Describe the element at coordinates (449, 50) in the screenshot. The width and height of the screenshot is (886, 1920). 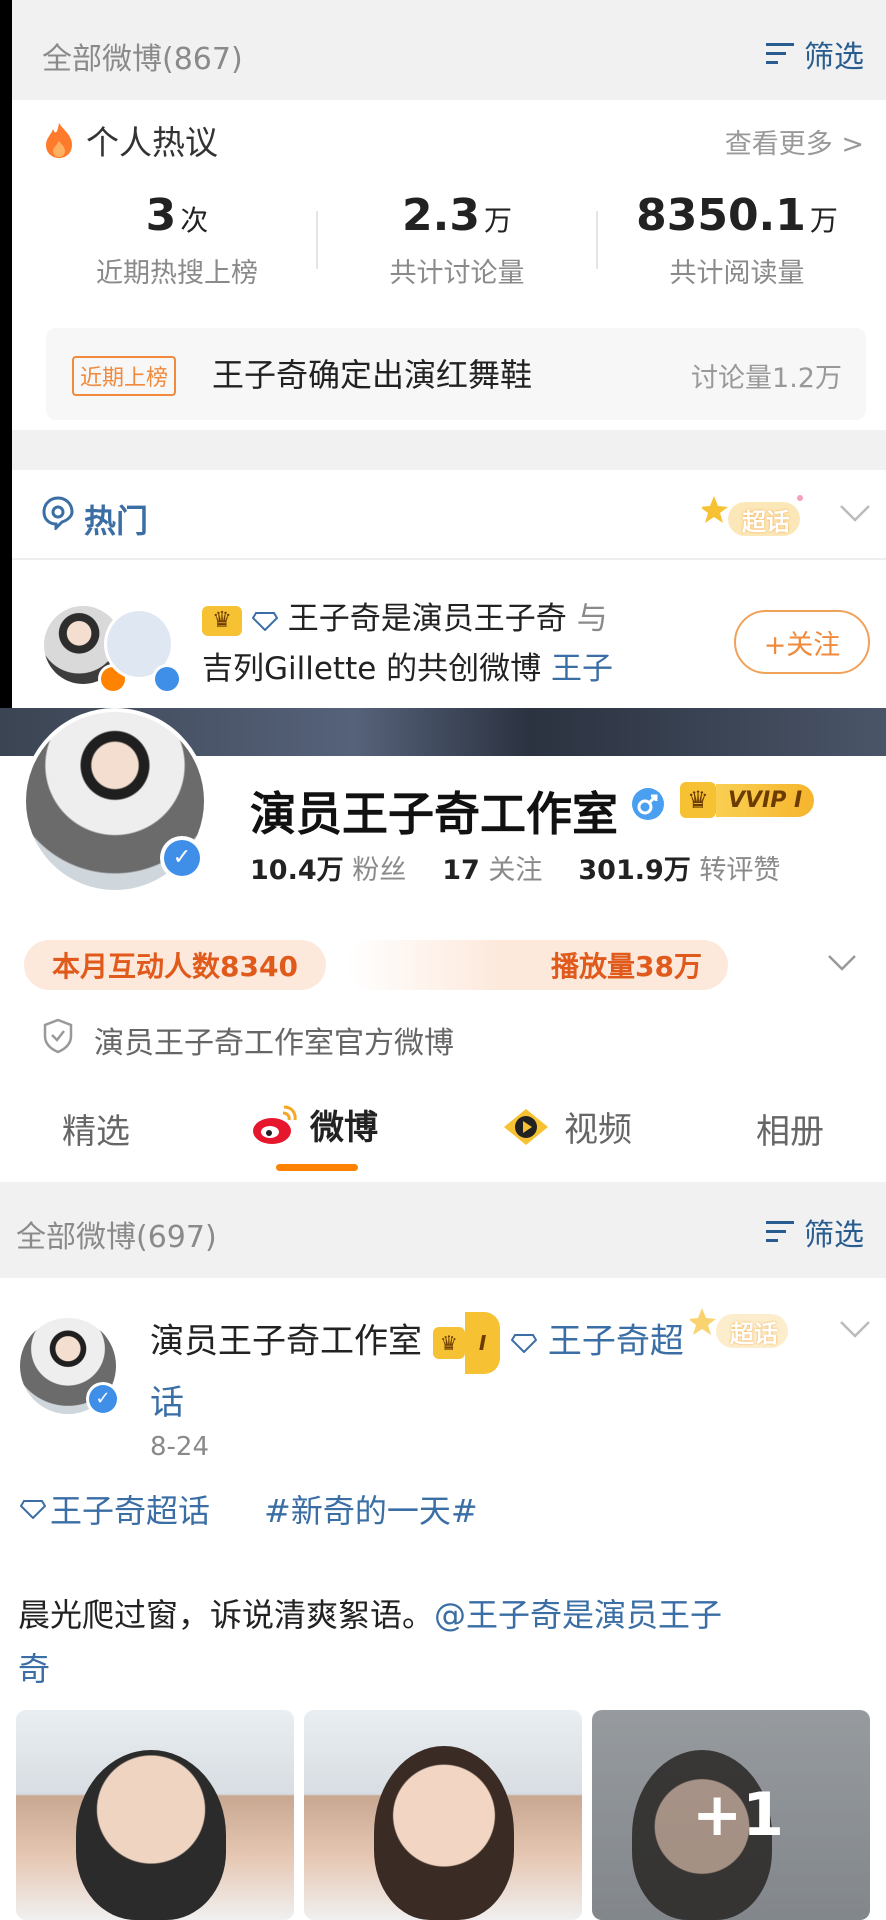
I see `all-weibo-bar: 全部微博(867) 筛选` at that location.